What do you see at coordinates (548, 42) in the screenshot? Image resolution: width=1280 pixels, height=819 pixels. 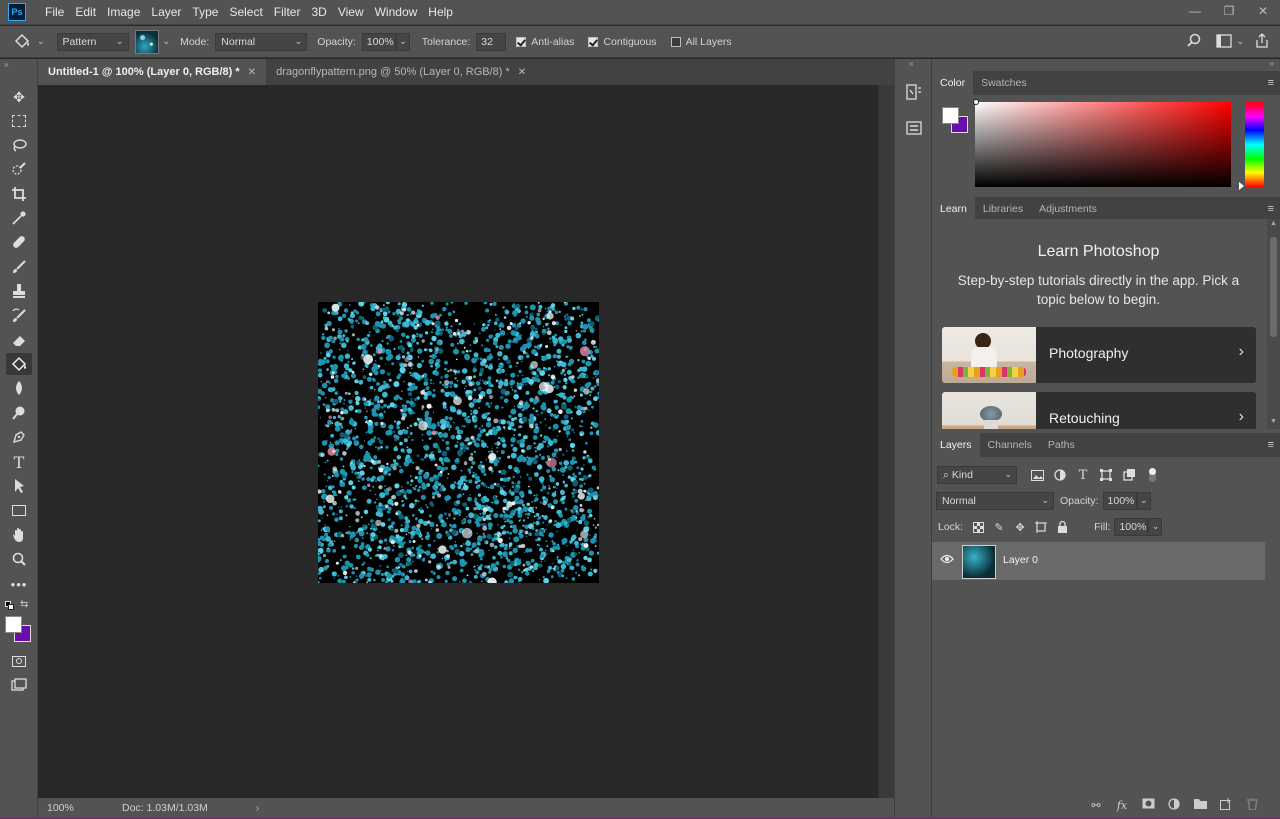 I see `anti-alias-checkbox: Anti-alias` at bounding box center [548, 42].